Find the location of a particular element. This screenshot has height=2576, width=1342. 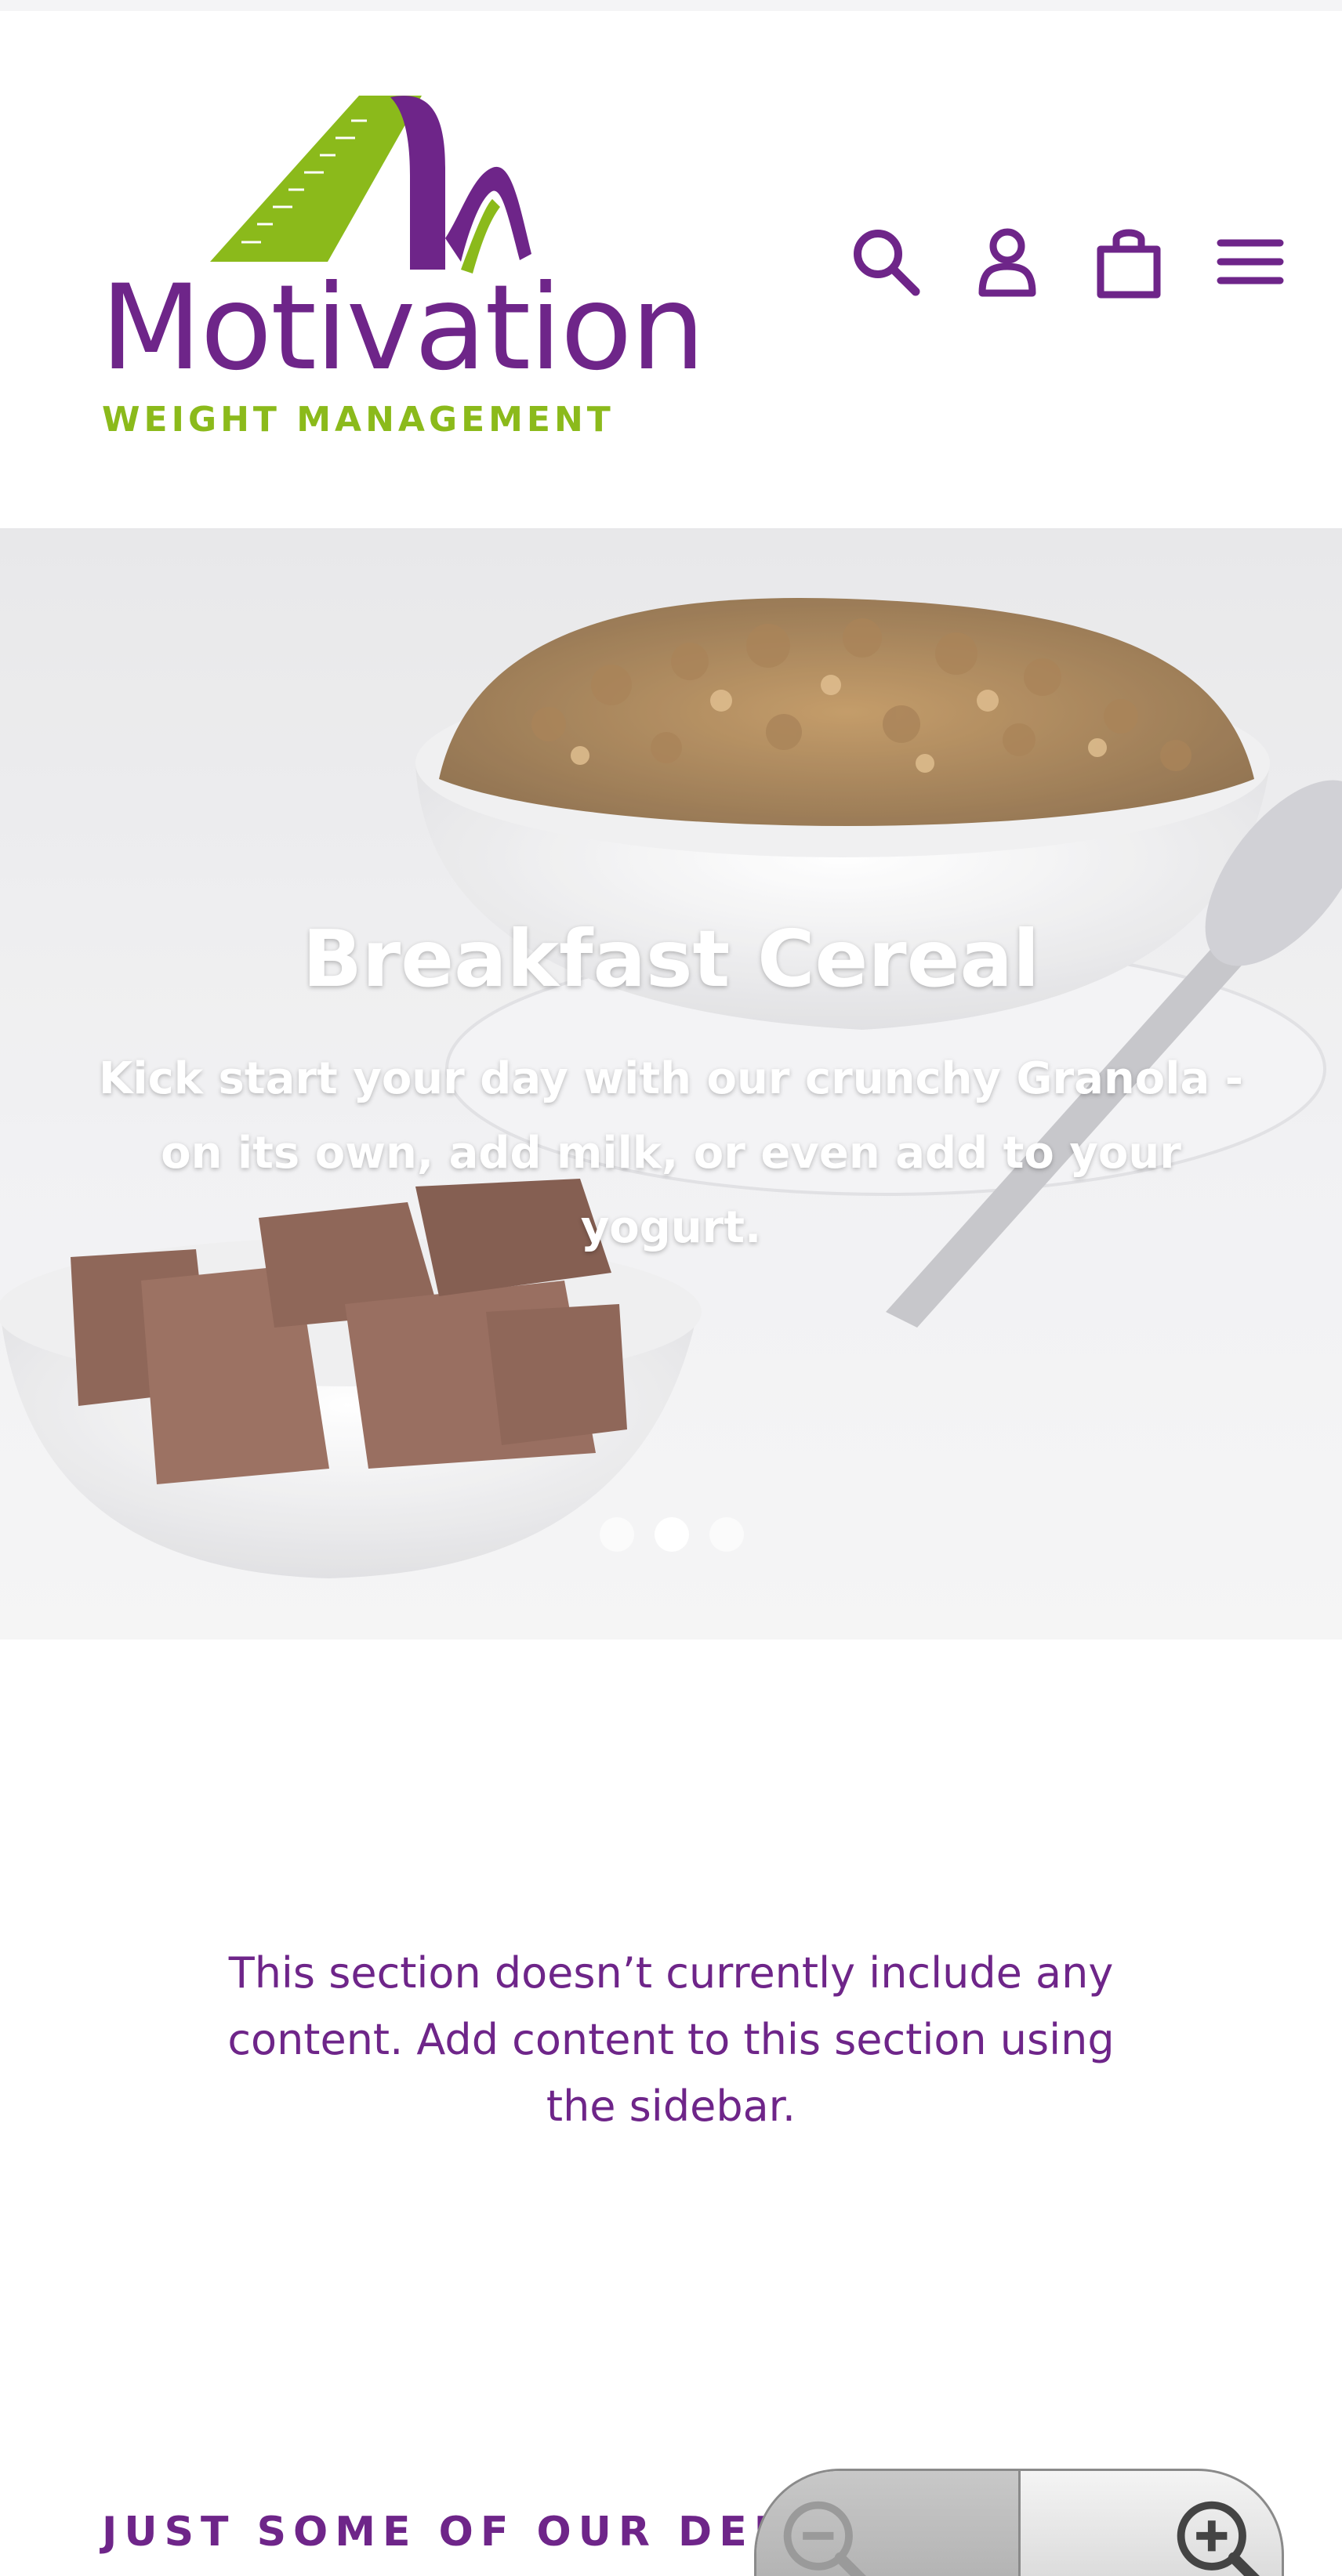

hero-title: Breakfast Cereal is located at coordinates (671, 959).